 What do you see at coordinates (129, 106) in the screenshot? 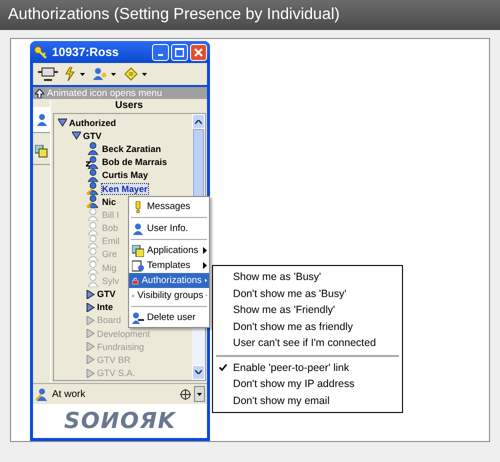
I see `column-header: Users` at bounding box center [129, 106].